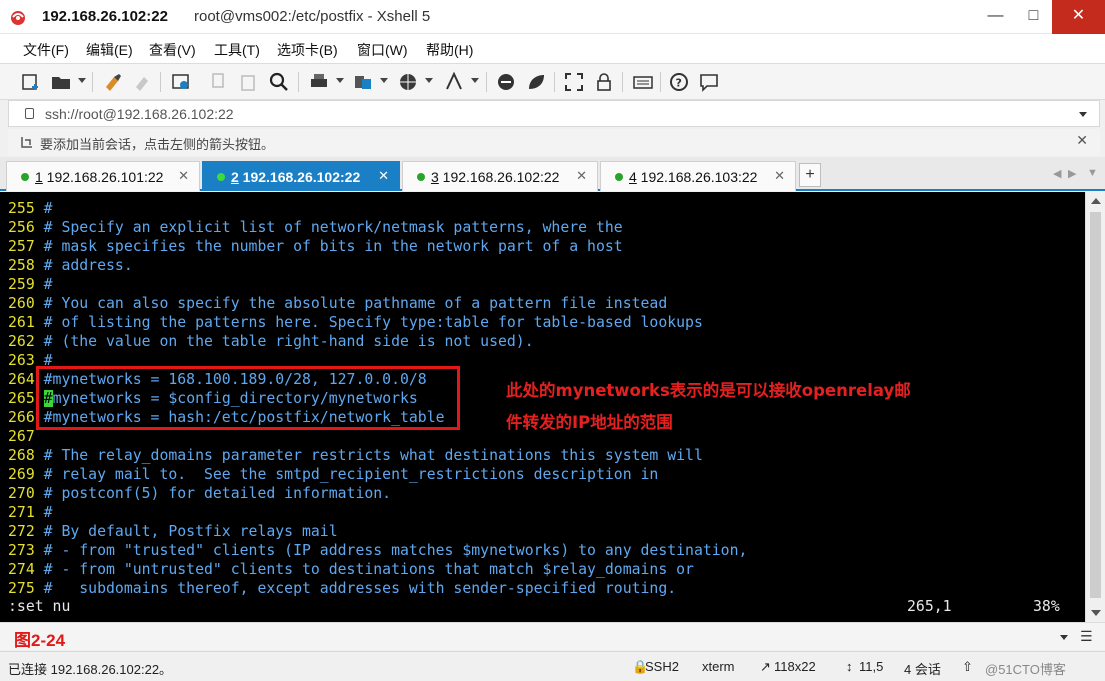  I want to click on add-session-arrow-icon, so click(27, 142).